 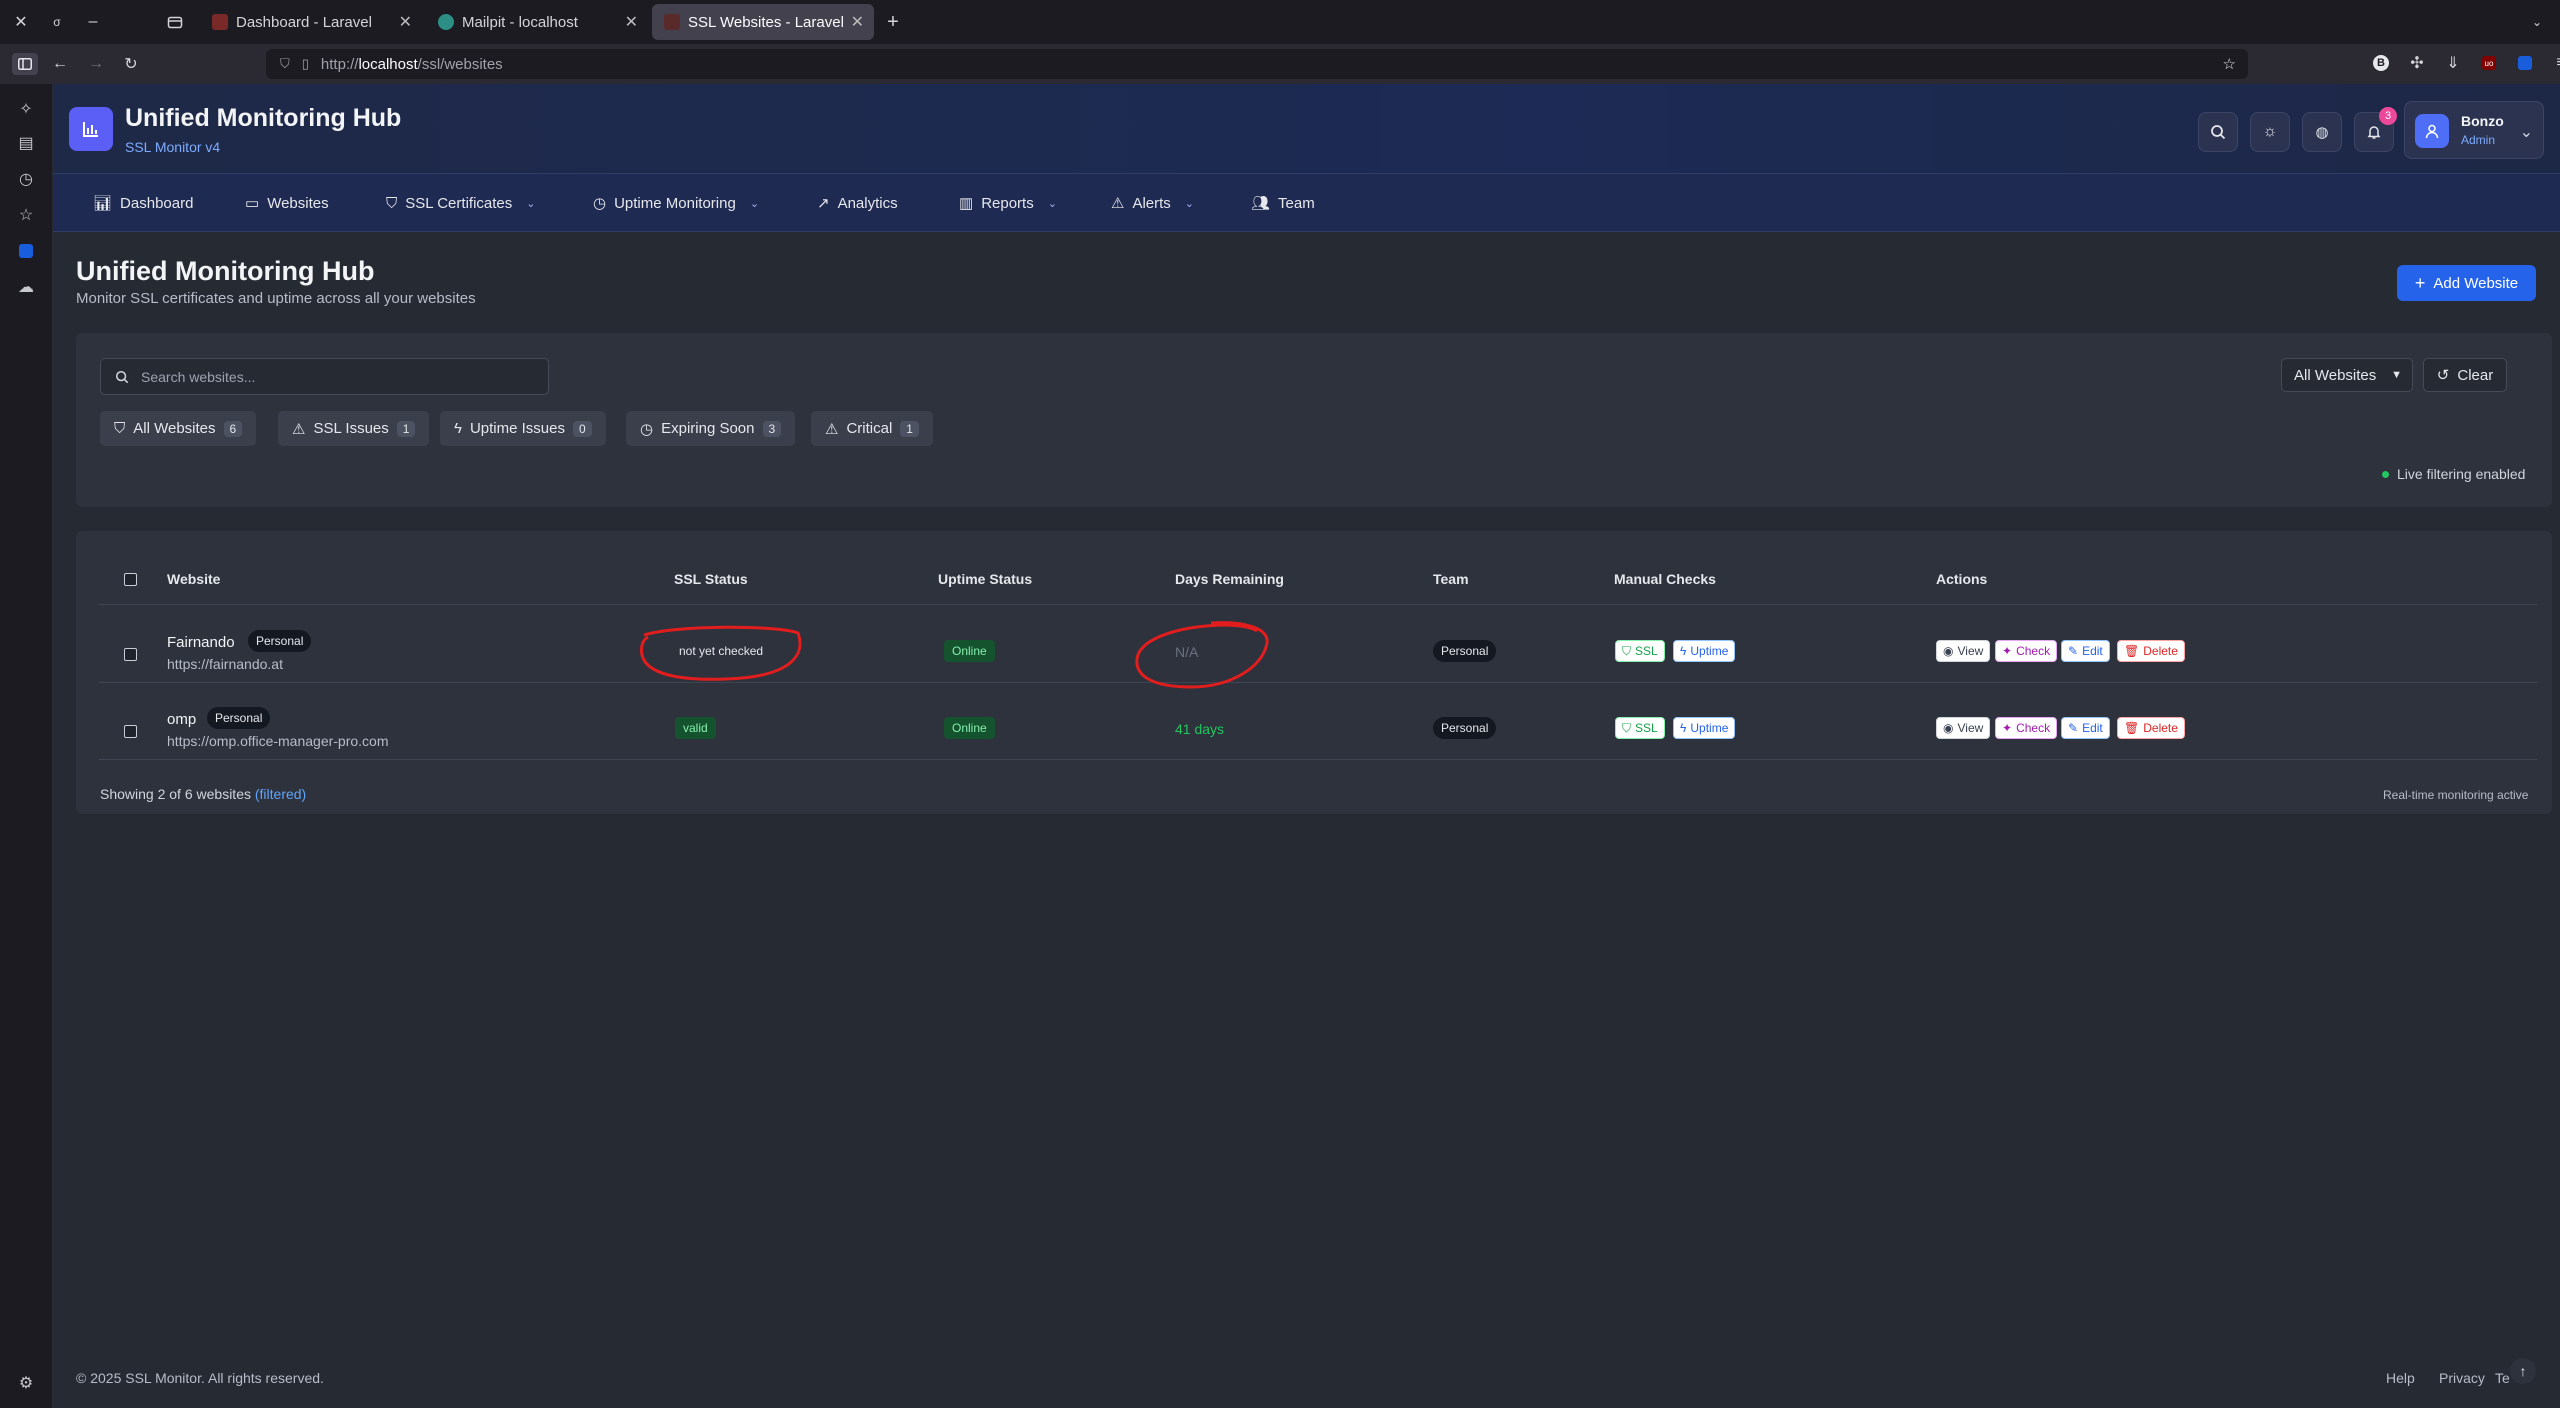 What do you see at coordinates (103, 203) in the screenshot?
I see `bar-chart-icon: 📊︎` at bounding box center [103, 203].